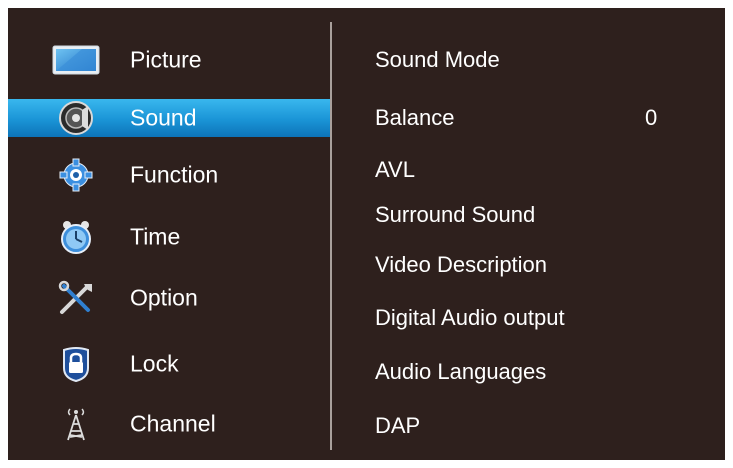 Image resolution: width=733 pixels, height=468 pixels. What do you see at coordinates (540, 60) in the screenshot?
I see `setting-sound-mode: Sound Mode` at bounding box center [540, 60].